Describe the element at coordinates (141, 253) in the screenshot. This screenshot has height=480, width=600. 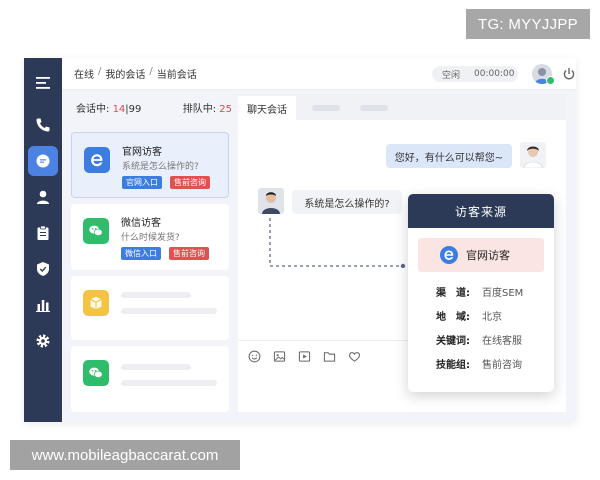
I see `channel-tag: 微信入口` at that location.